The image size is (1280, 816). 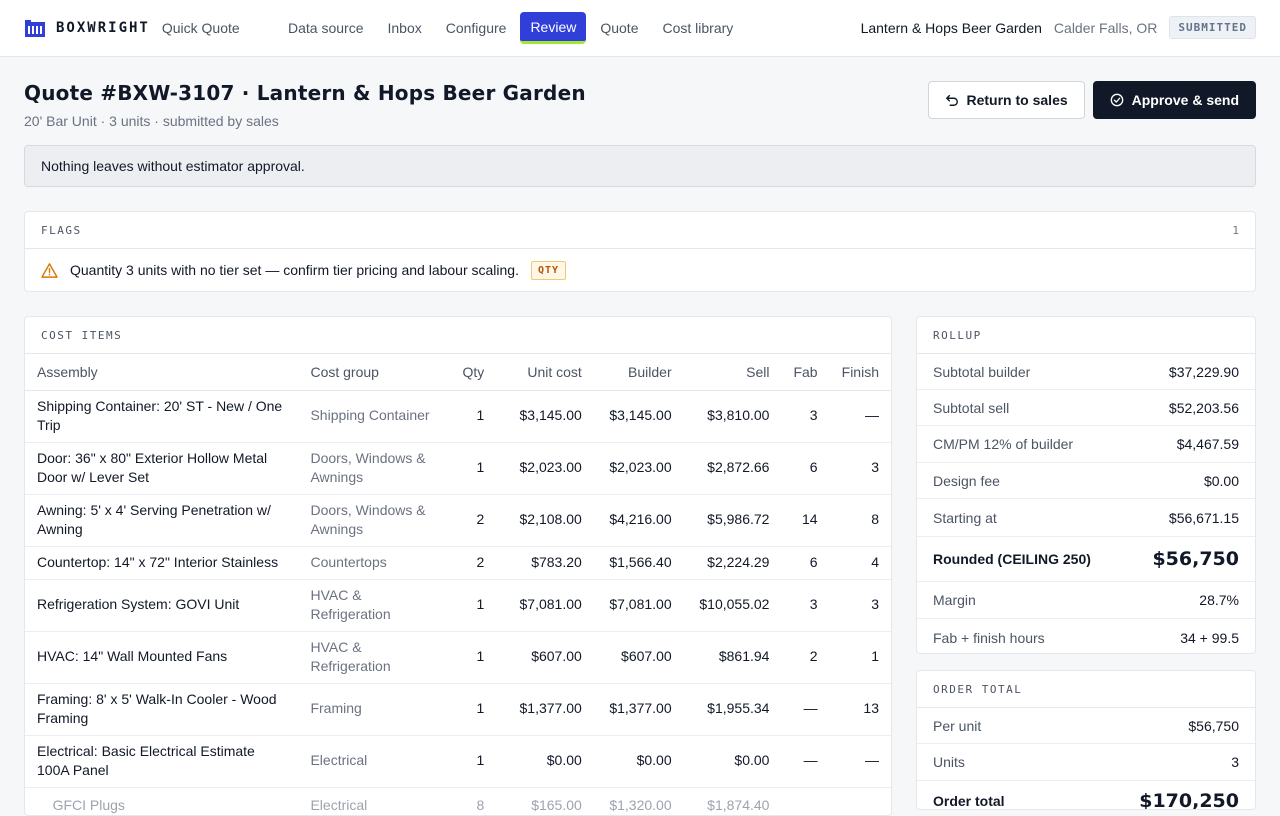 I want to click on nav-data-source: Data source, so click(x=325, y=28).